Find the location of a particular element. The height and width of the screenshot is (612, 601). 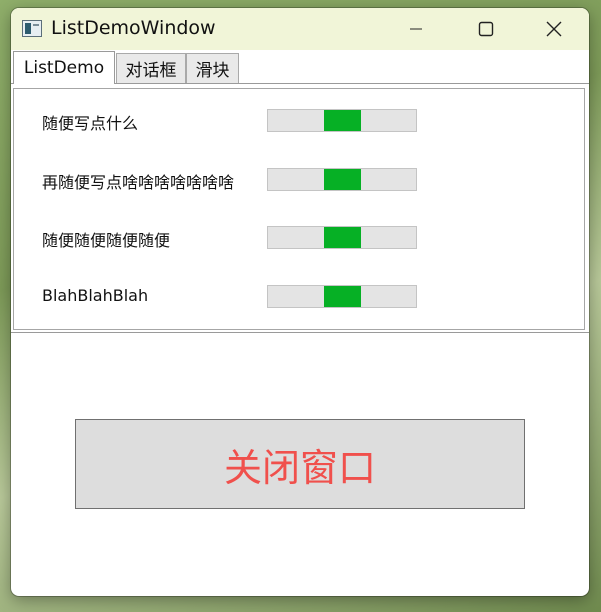

list-item-label: 再随便写点啥啥啥啥啥啥啥 is located at coordinates (138, 182).